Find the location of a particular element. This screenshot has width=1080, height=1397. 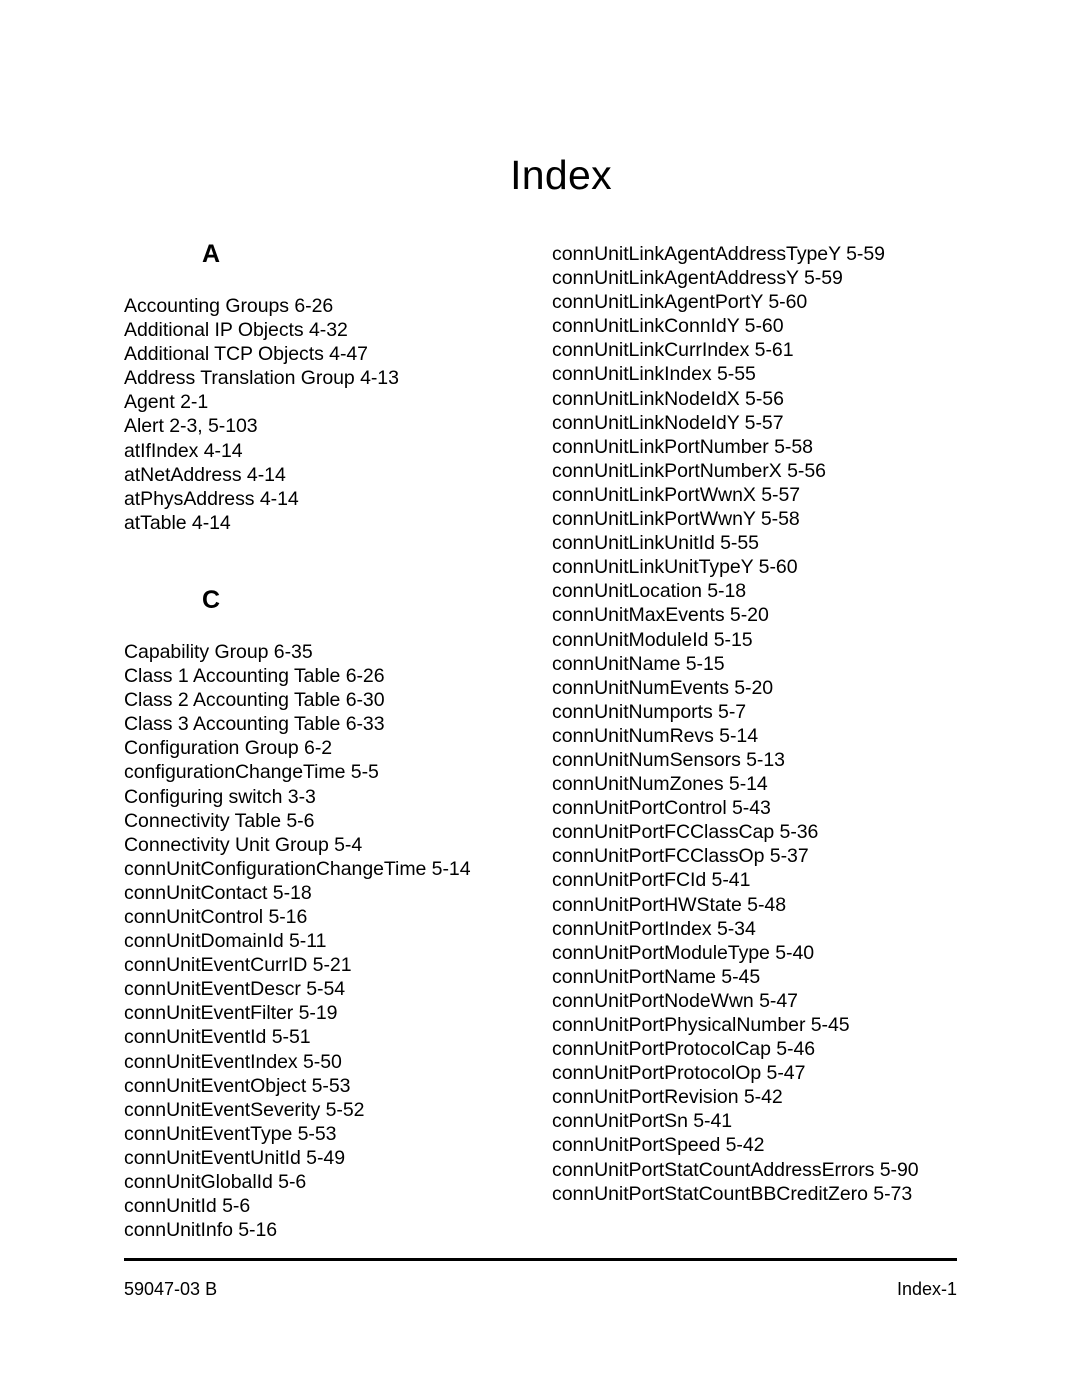

index-entry: connUnitPortFCClassCap 5-36 is located at coordinates (762, 832).